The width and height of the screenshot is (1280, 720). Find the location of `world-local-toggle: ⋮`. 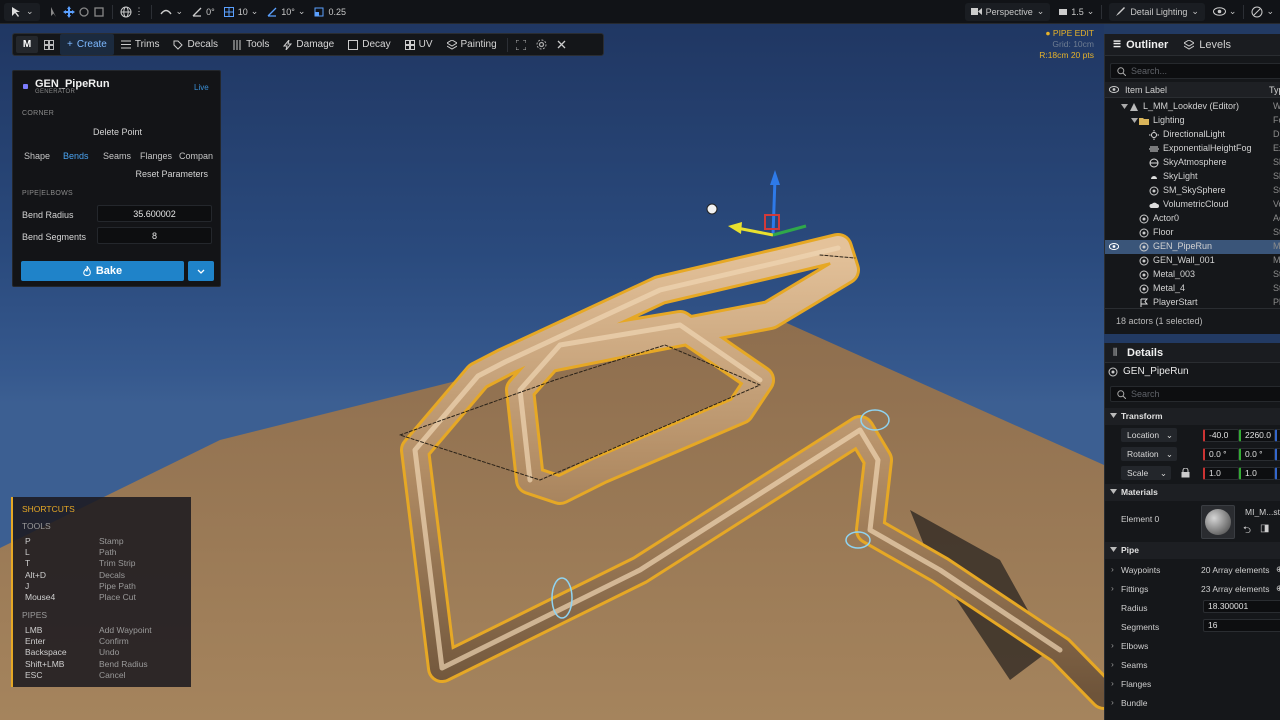

world-local-toggle: ⋮ is located at coordinates (132, 12).